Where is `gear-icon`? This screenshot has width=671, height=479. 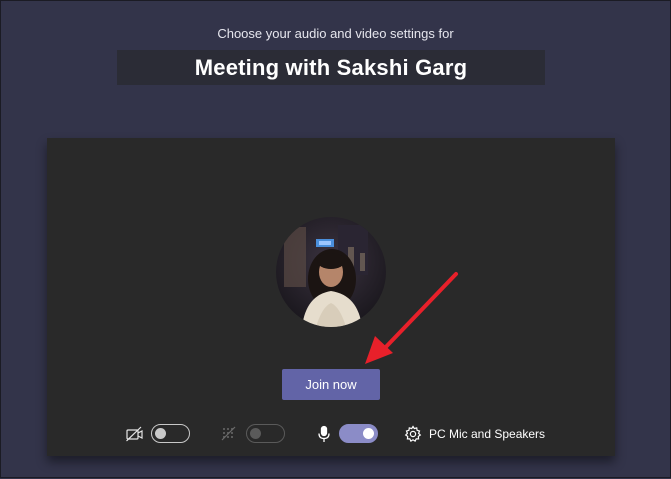 gear-icon is located at coordinates (413, 434).